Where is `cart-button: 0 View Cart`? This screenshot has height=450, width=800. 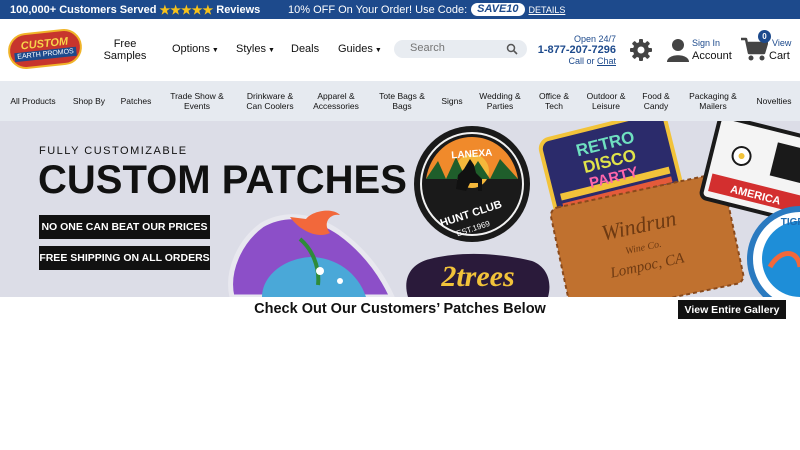
cart-button: 0 View Cart is located at coordinates (765, 48).